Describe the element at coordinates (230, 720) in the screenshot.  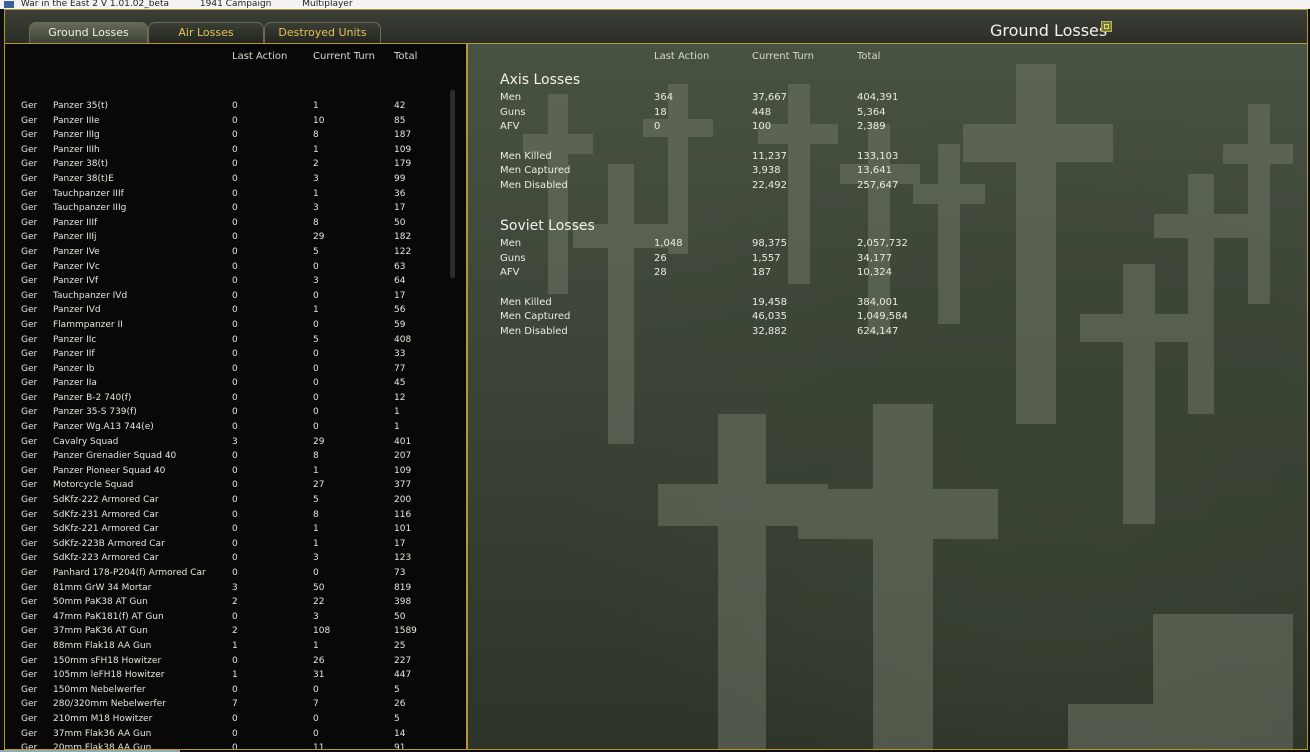
I see `table-row: Ger 210mm M18 Howitzer 0 0 5` at that location.